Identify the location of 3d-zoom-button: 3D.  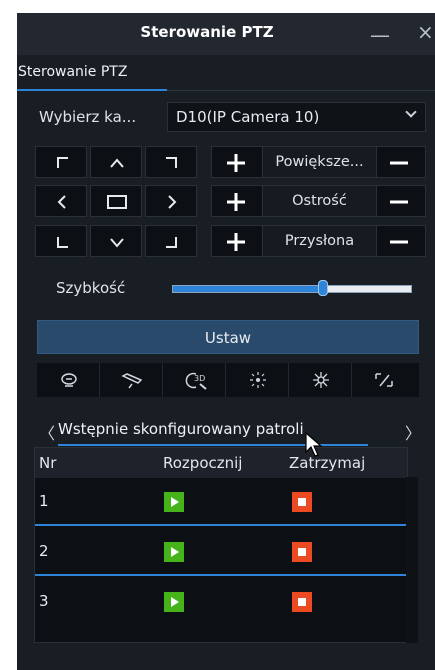
(194, 380).